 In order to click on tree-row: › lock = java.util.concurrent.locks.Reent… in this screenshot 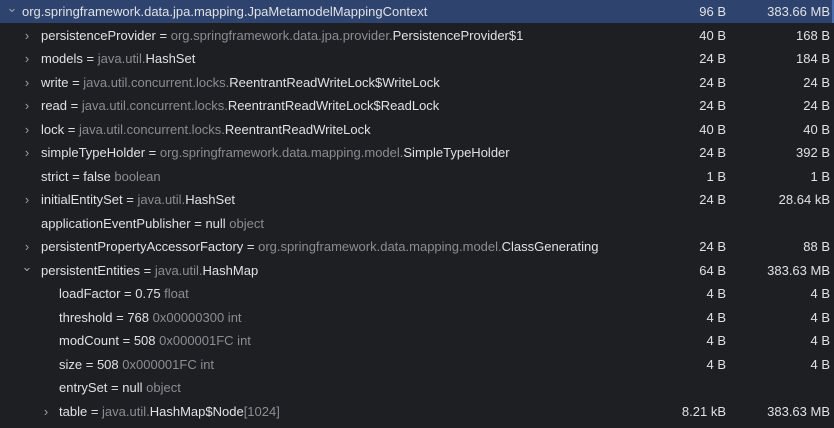, I will do `click(417, 129)`.